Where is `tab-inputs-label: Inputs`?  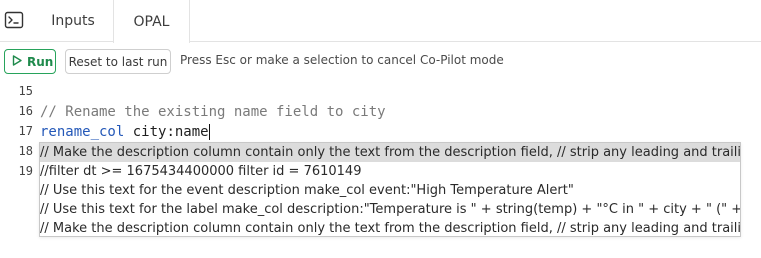 tab-inputs-label: Inputs is located at coordinates (73, 21).